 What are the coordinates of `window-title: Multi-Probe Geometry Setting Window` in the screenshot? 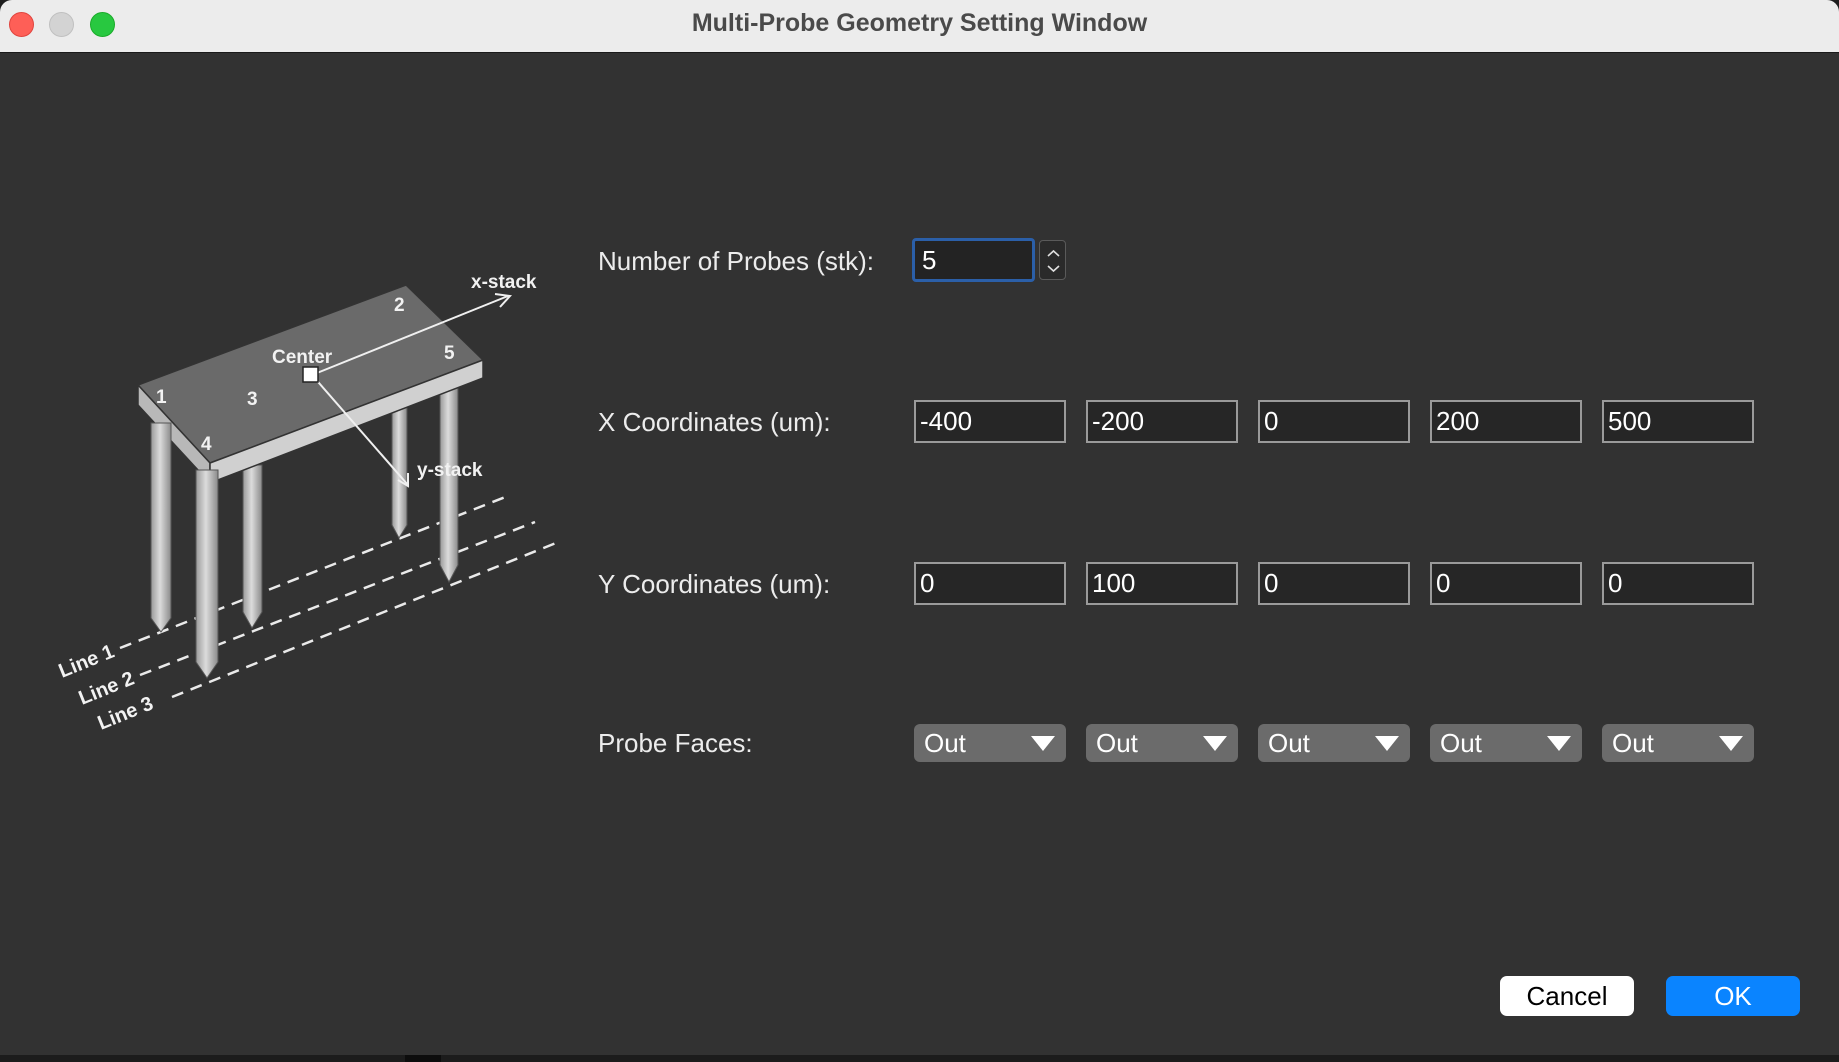 It's located at (919, 23).